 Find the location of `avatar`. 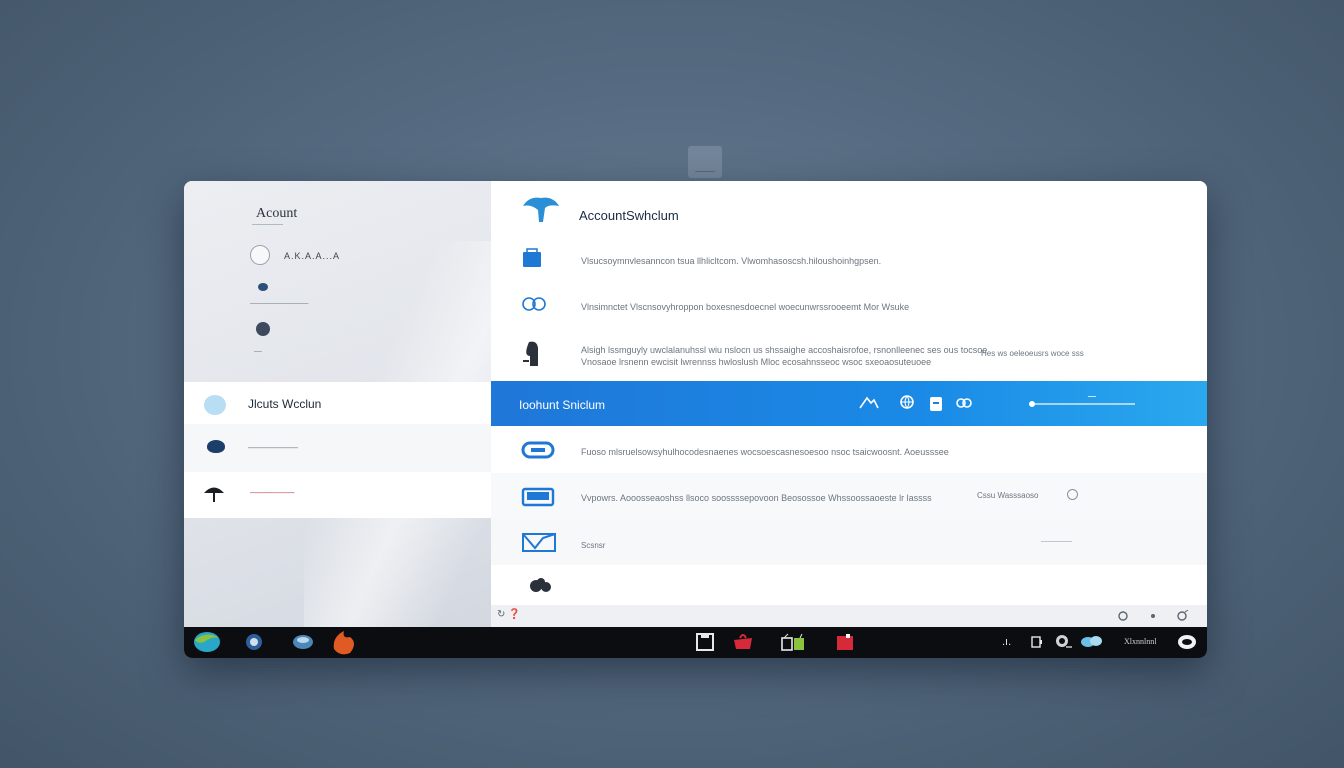

avatar is located at coordinates (260, 255).